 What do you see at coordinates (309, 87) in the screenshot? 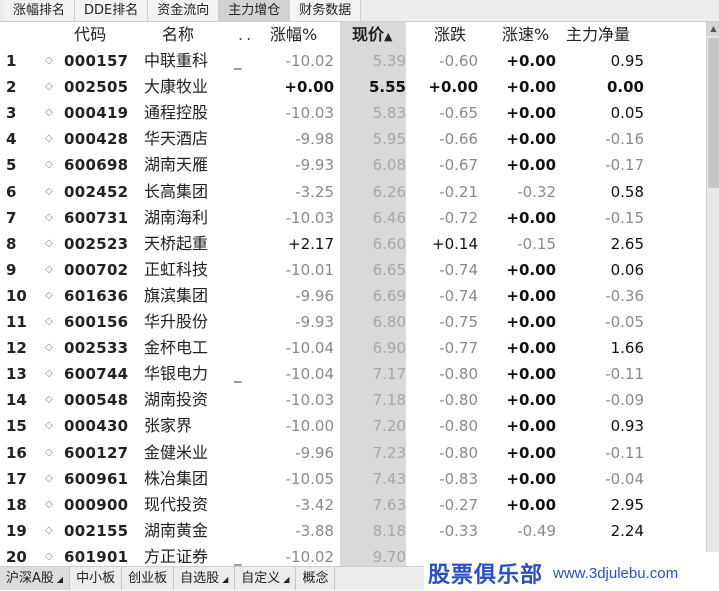
I see `change-pct: +0.00` at bounding box center [309, 87].